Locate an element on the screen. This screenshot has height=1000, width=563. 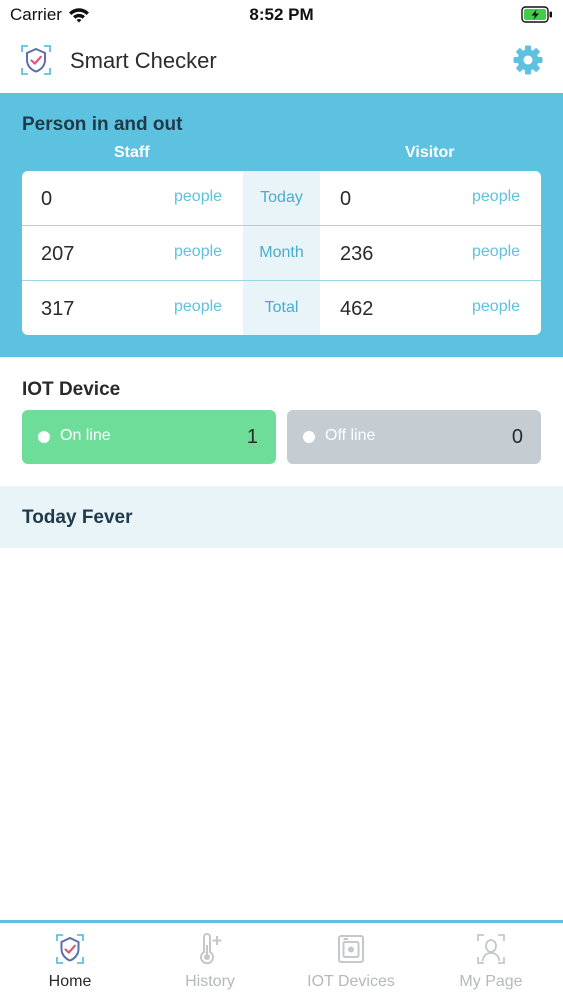
tab-label: My Page is located at coordinates (491, 981).